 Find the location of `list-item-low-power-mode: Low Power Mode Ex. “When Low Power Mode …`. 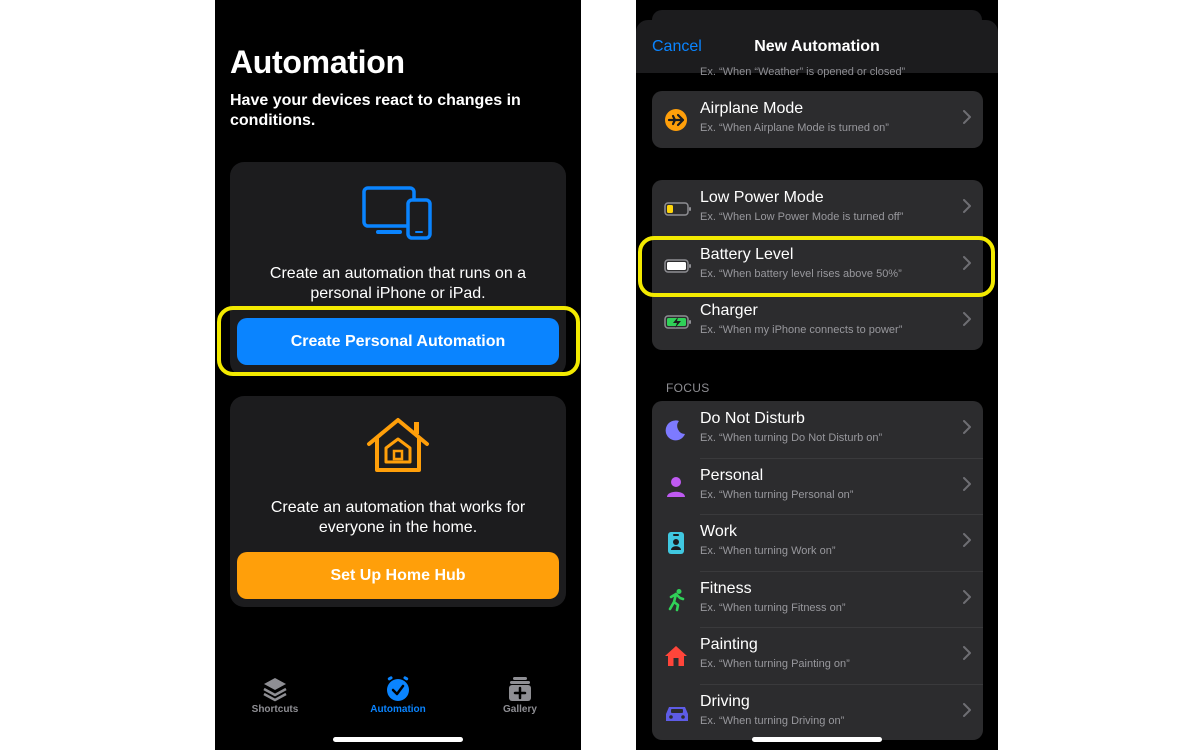

list-item-low-power-mode: Low Power Mode Ex. “When Low Power Mode … is located at coordinates (817, 208).